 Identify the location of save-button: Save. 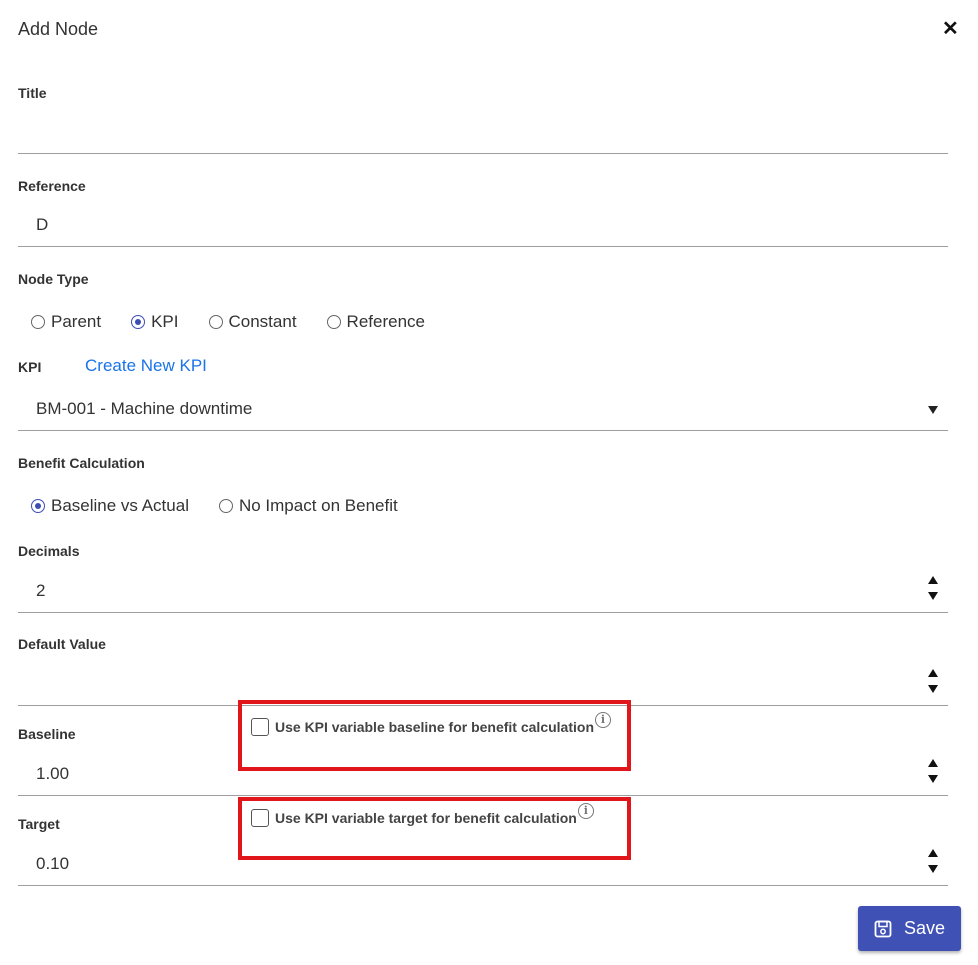
(909, 928).